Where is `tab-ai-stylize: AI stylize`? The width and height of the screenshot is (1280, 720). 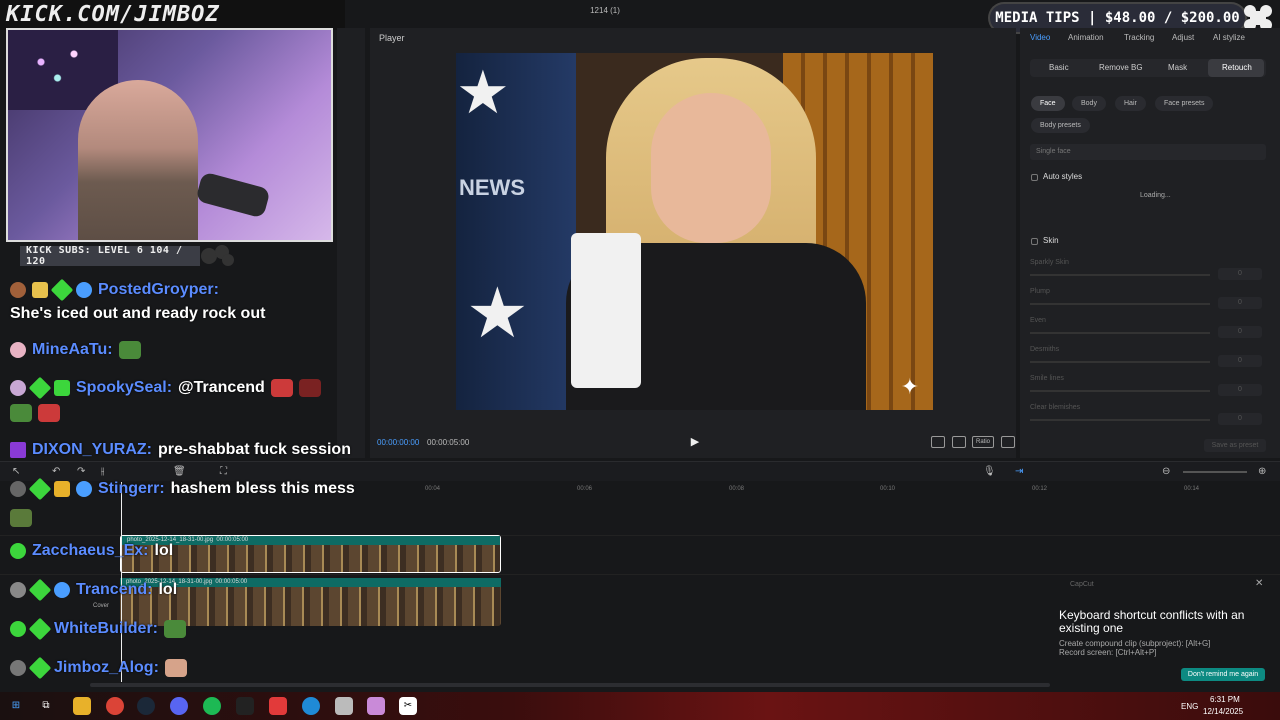 tab-ai-stylize: AI stylize is located at coordinates (1229, 37).